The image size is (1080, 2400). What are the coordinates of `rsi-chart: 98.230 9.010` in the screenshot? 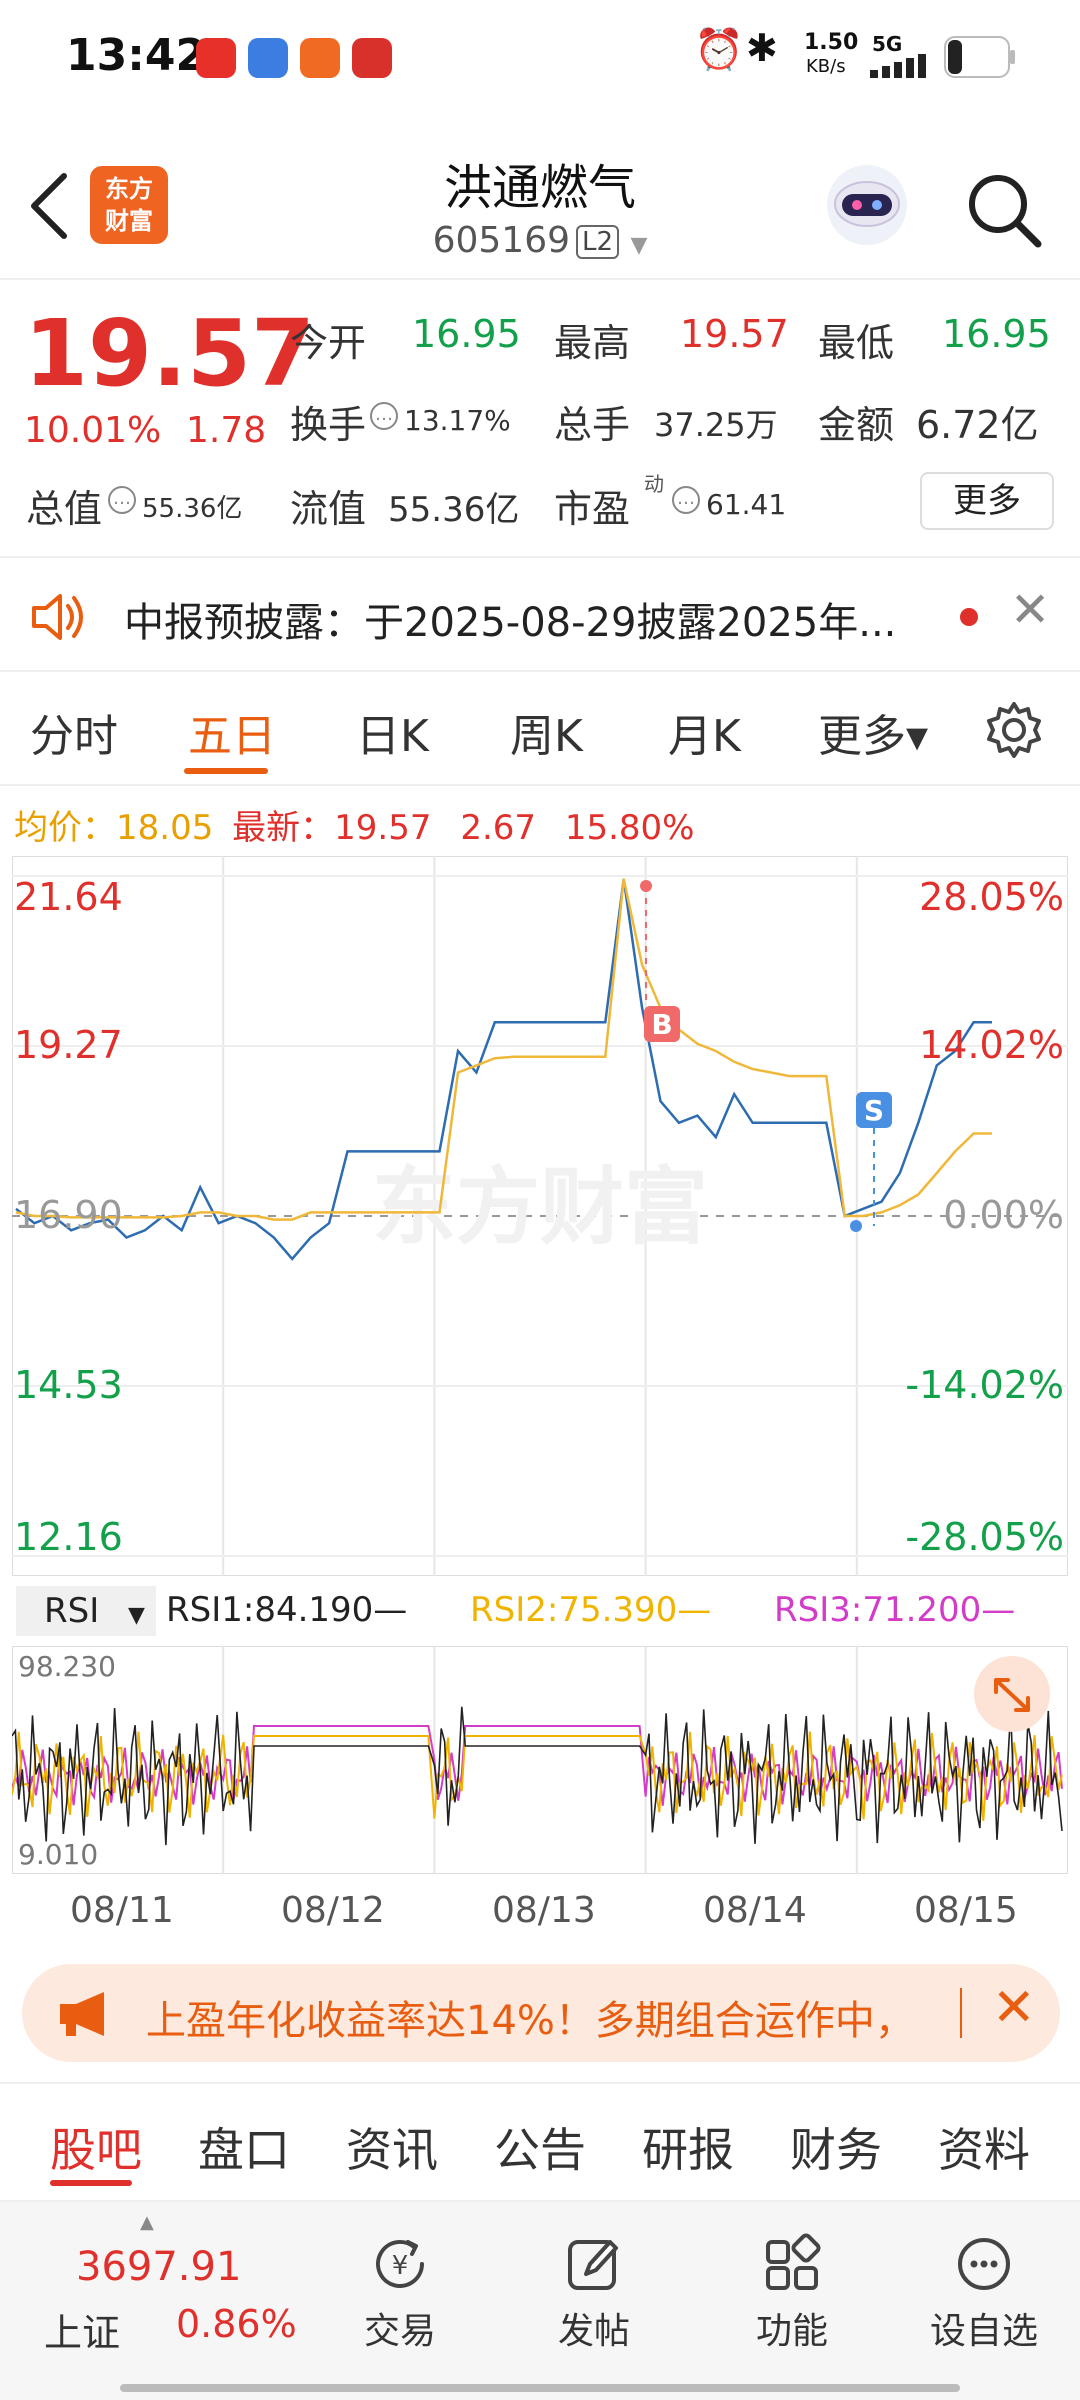 It's located at (540, 1760).